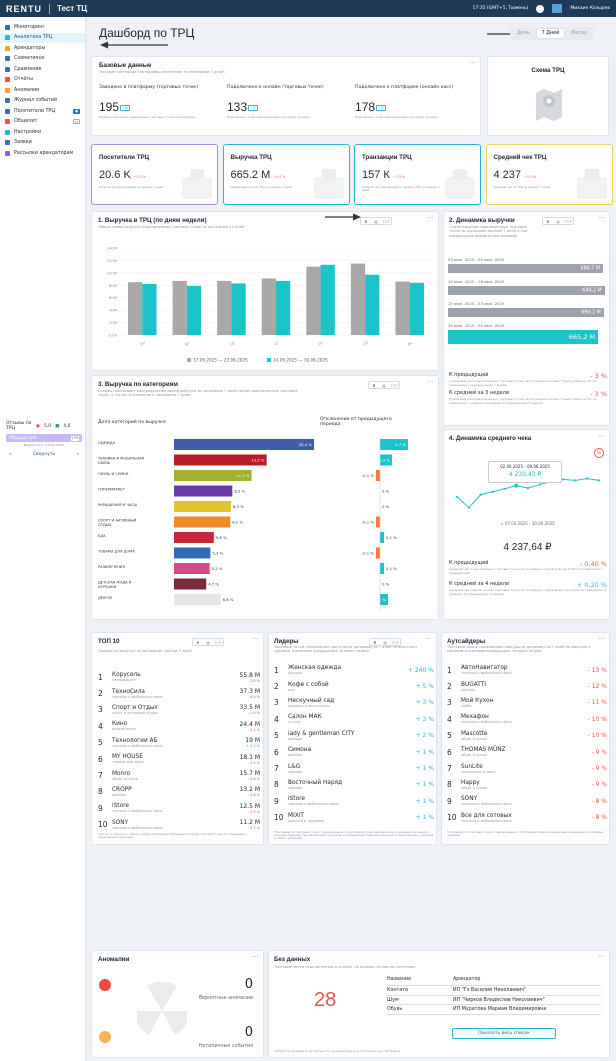  I want to click on period-0: День, so click(523, 33).